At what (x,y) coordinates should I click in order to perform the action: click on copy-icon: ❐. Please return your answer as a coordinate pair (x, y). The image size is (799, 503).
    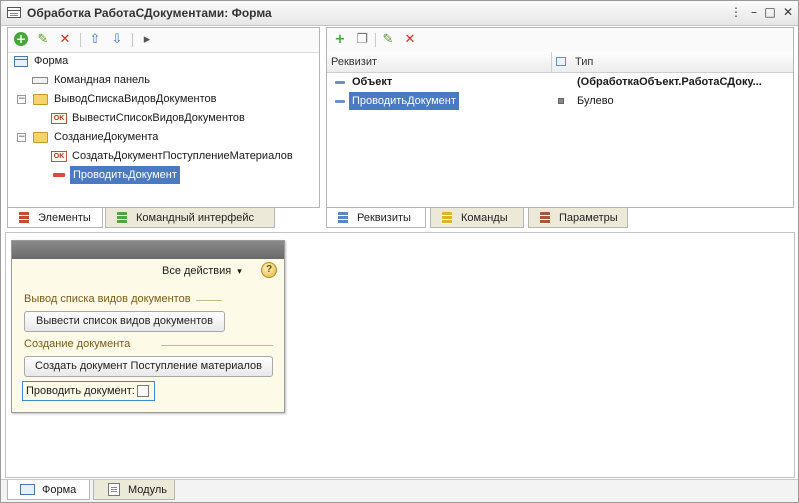
    Looking at the image, I should click on (362, 39).